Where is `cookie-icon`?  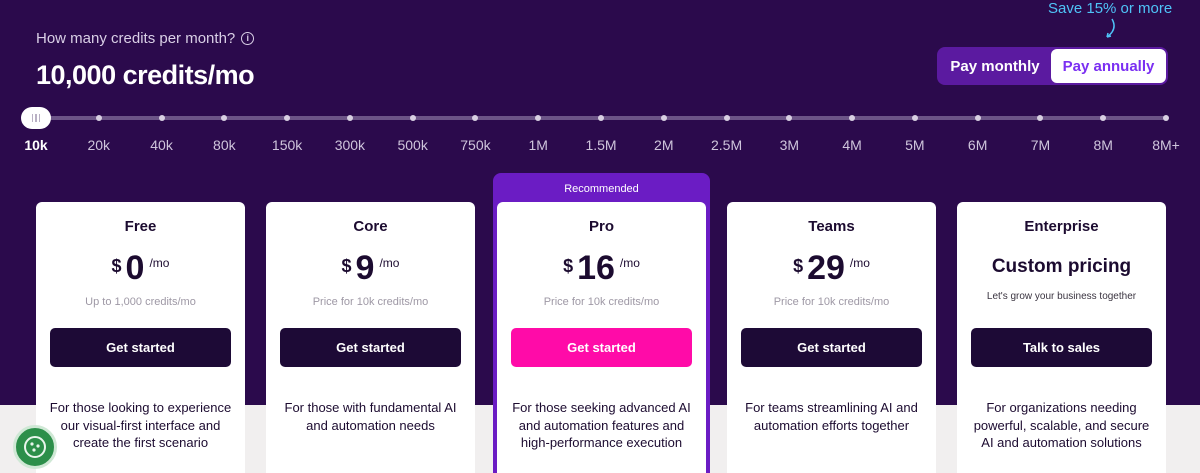
cookie-icon is located at coordinates (35, 447).